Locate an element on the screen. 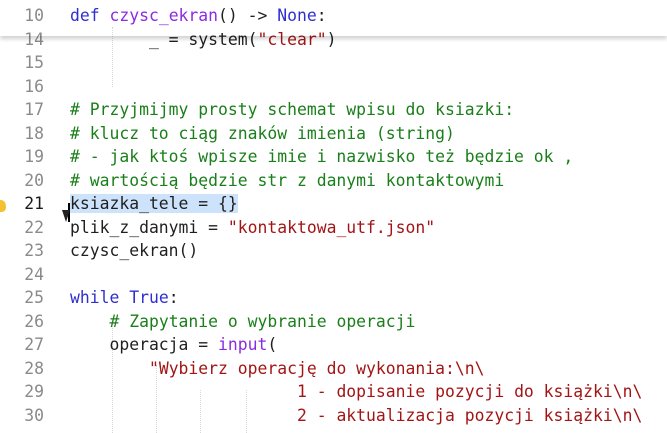 Image resolution: width=667 pixels, height=433 pixels. code-text: # klucz to ciąg znaków imienia (string) is located at coordinates (262, 134).